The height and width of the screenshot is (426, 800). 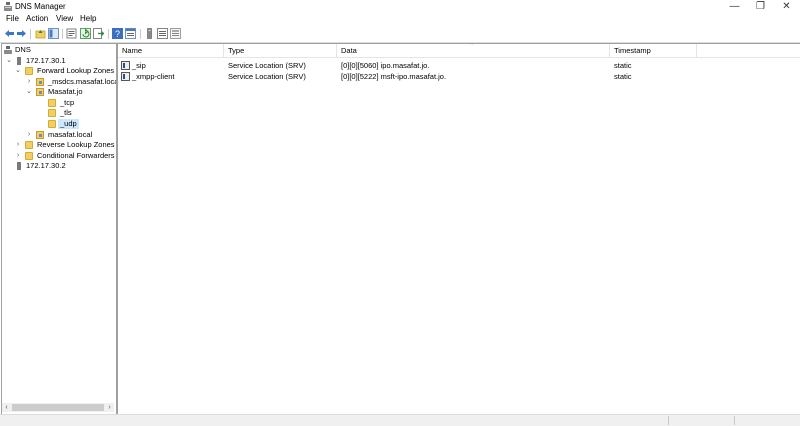 What do you see at coordinates (67, 102) in the screenshot?
I see `tree-node-label: _tcp` at bounding box center [67, 102].